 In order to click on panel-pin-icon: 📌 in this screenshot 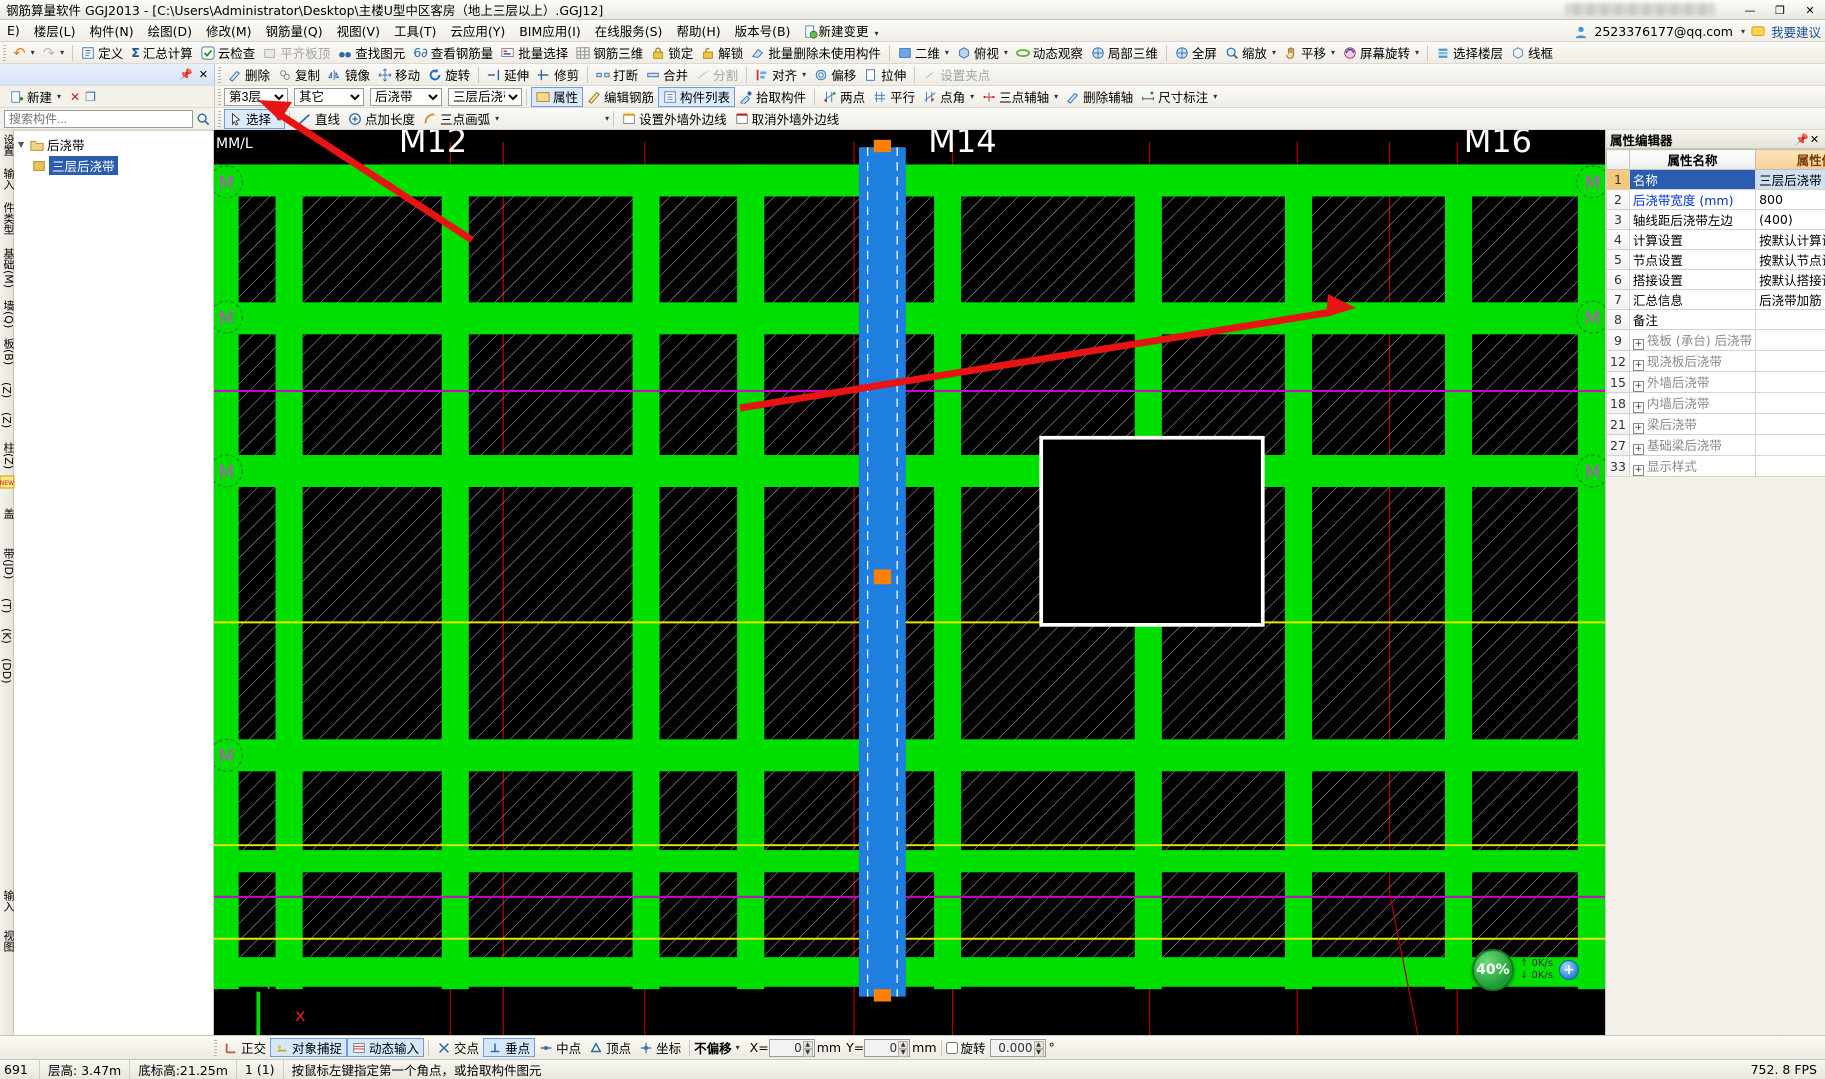, I will do `click(186, 74)`.